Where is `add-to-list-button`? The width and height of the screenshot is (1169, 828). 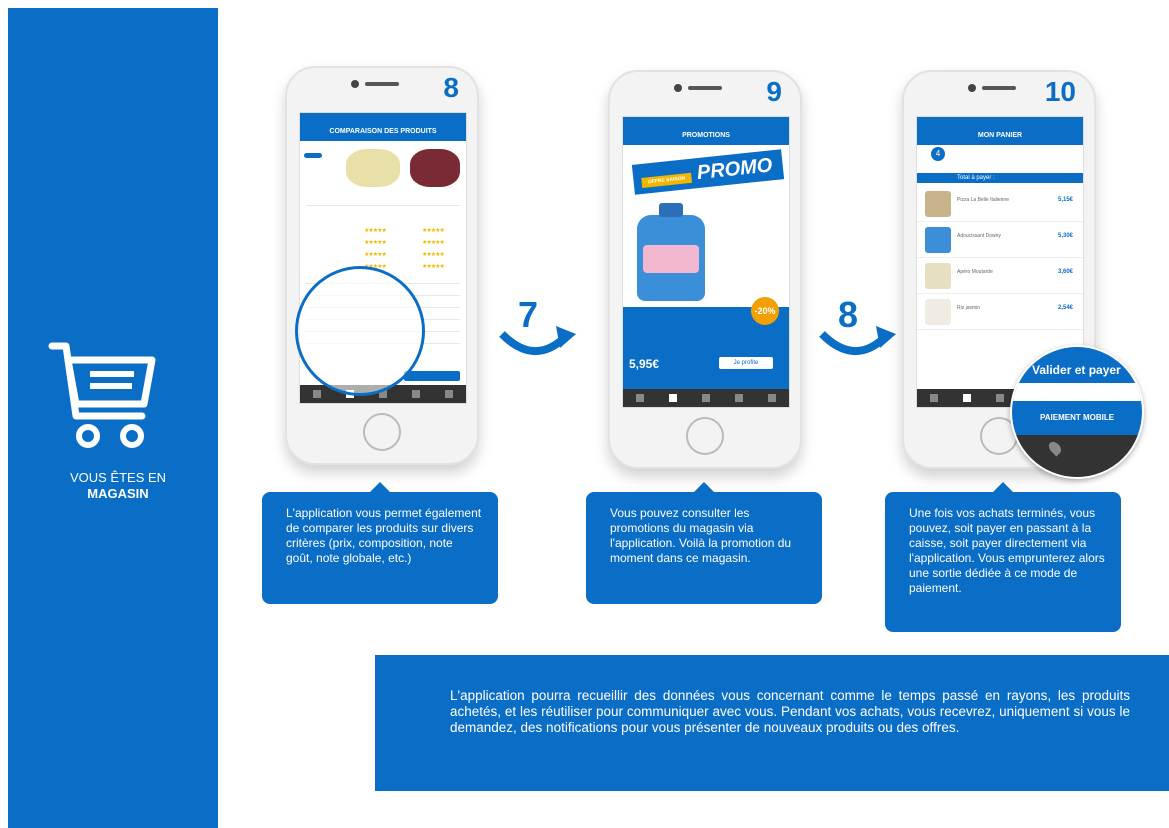 add-to-list-button is located at coordinates (432, 376).